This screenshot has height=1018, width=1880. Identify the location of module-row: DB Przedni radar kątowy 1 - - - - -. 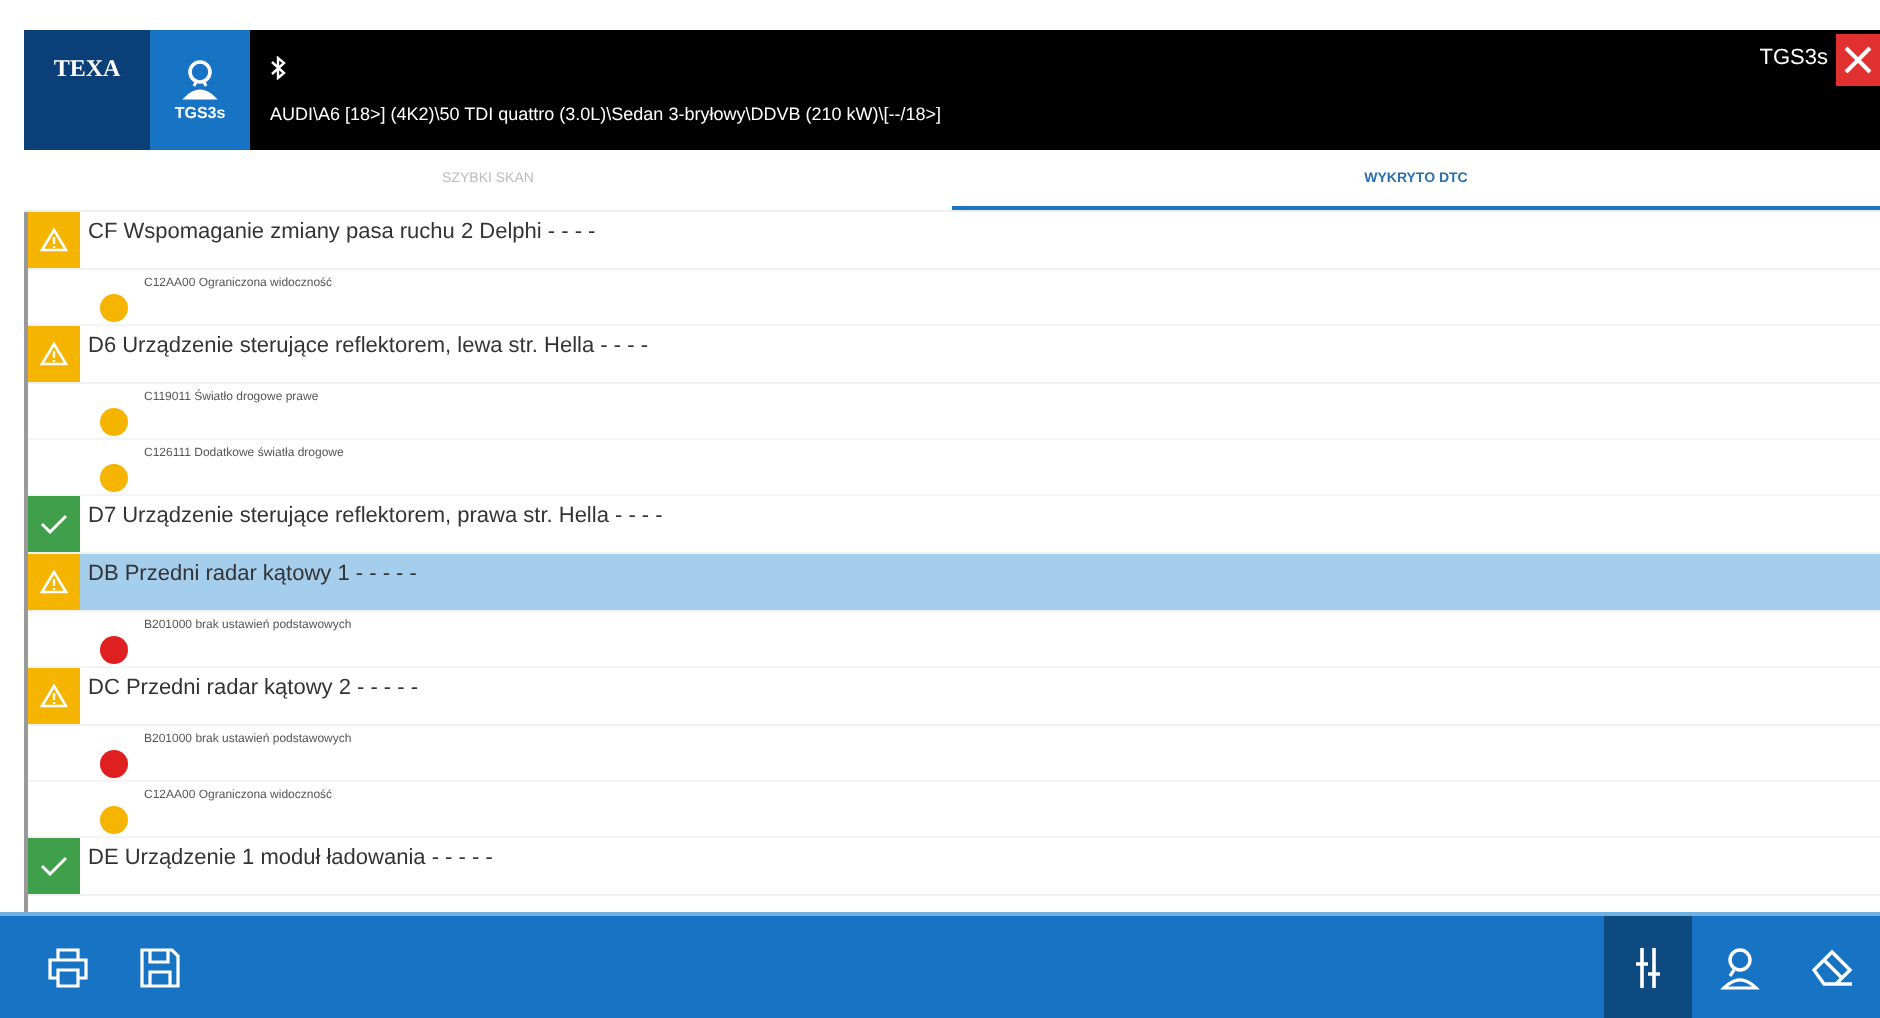
(954, 583).